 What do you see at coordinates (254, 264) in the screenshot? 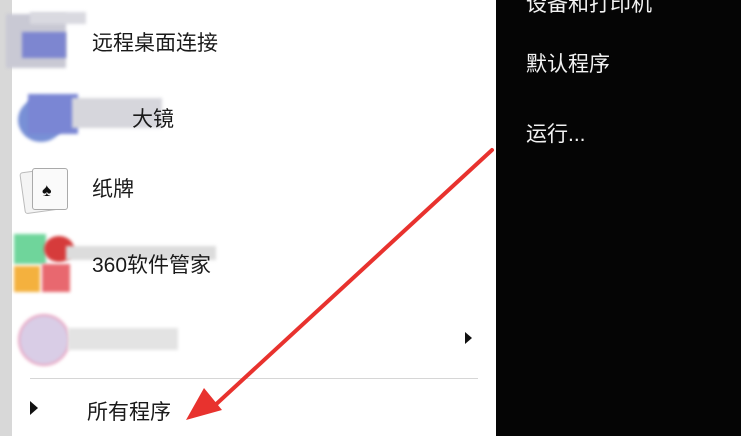
I see `program-item-360-software-manager: 360软件管家` at bounding box center [254, 264].